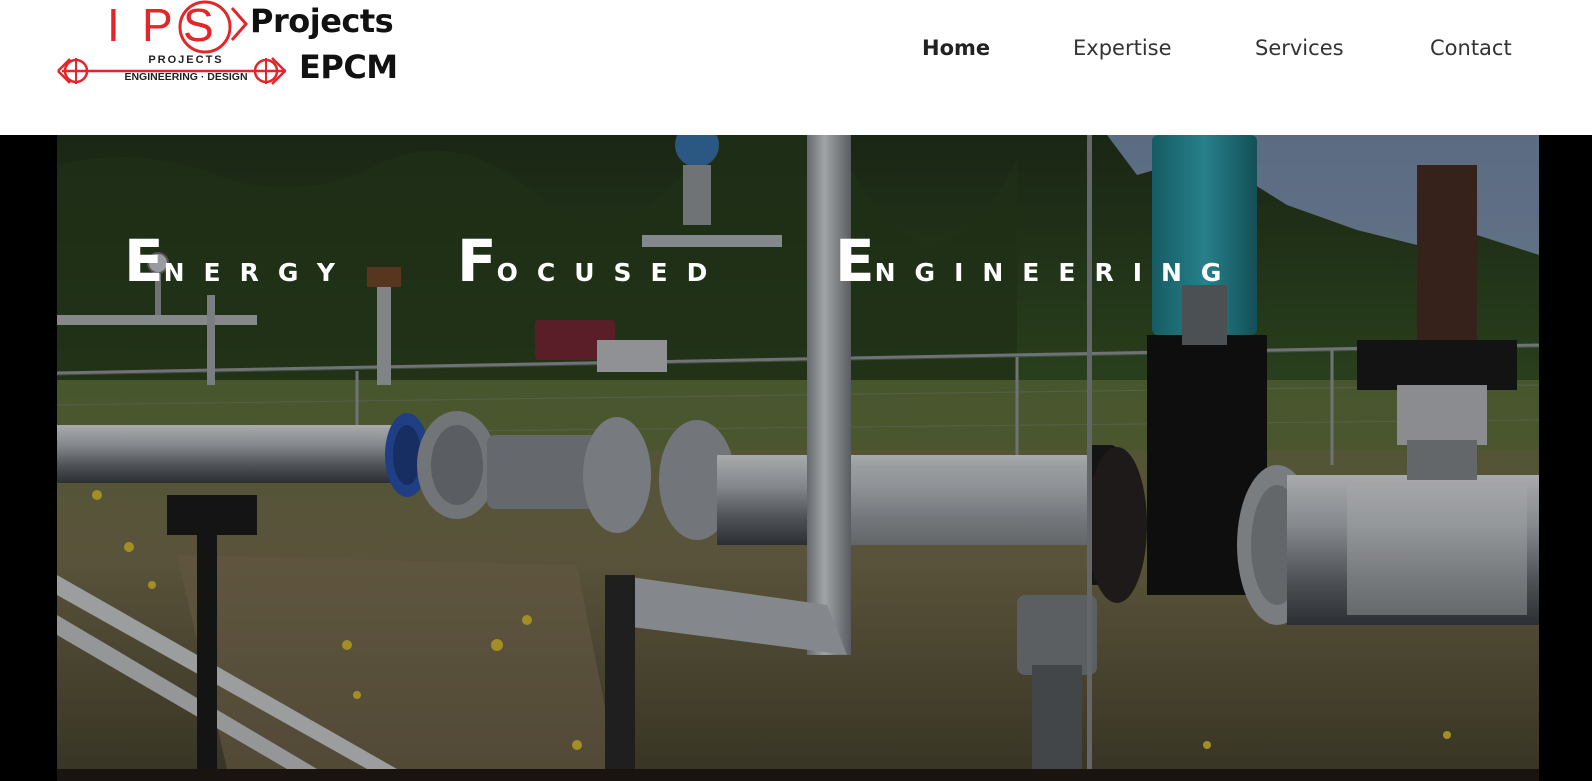 Image resolution: width=1592 pixels, height=781 pixels. What do you see at coordinates (956, 48) in the screenshot?
I see `nav-home-link: Home` at bounding box center [956, 48].